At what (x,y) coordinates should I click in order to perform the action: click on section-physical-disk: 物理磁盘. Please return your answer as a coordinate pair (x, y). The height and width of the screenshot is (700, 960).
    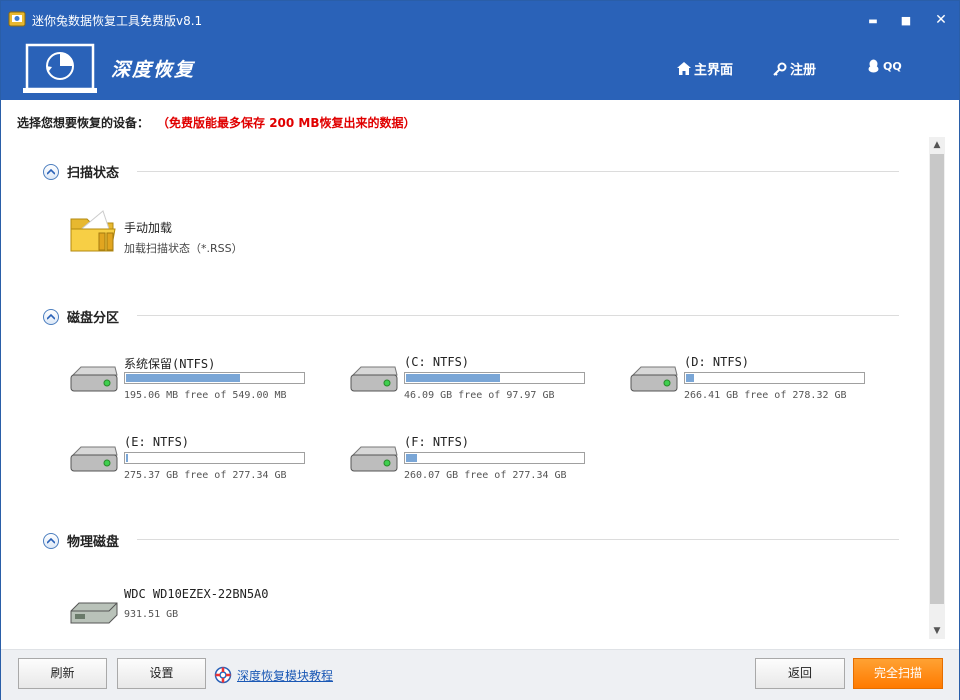
    Looking at the image, I should click on (81, 540).